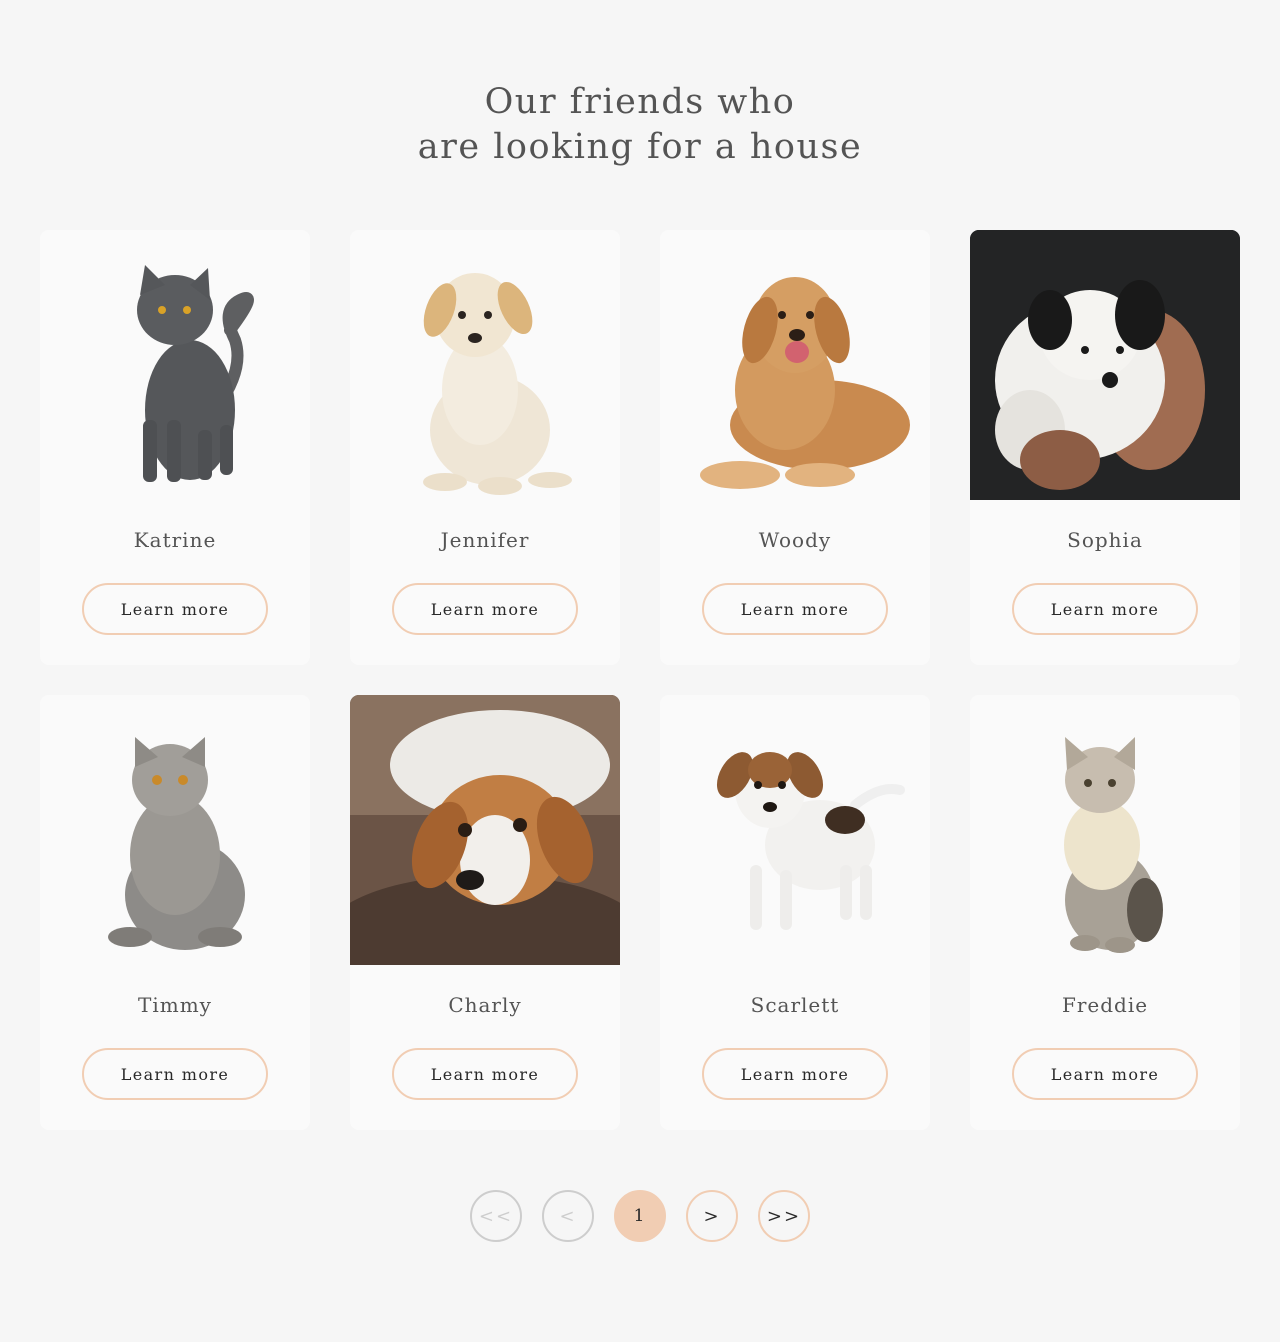 The height and width of the screenshot is (1342, 1280). I want to click on title-line-2: are looking for a house, so click(640, 147).